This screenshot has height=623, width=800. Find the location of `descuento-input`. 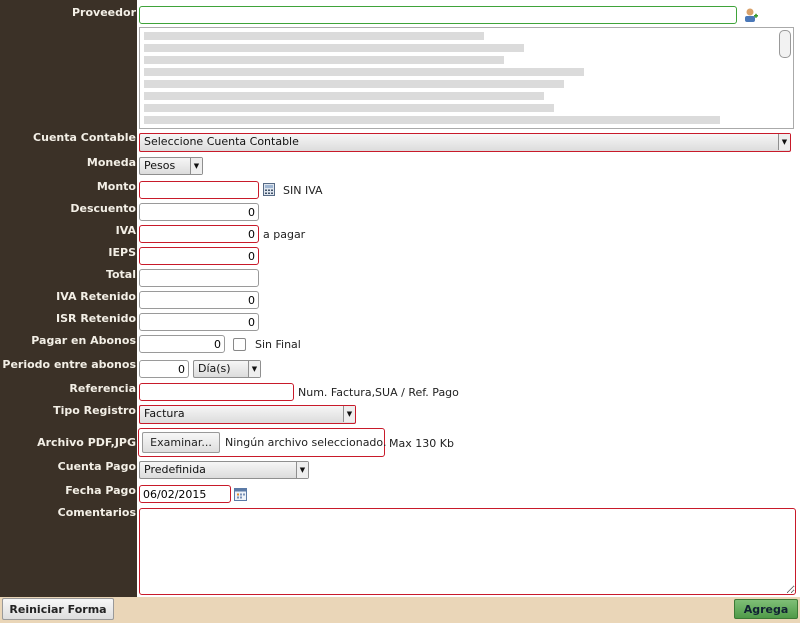

descuento-input is located at coordinates (199, 212).